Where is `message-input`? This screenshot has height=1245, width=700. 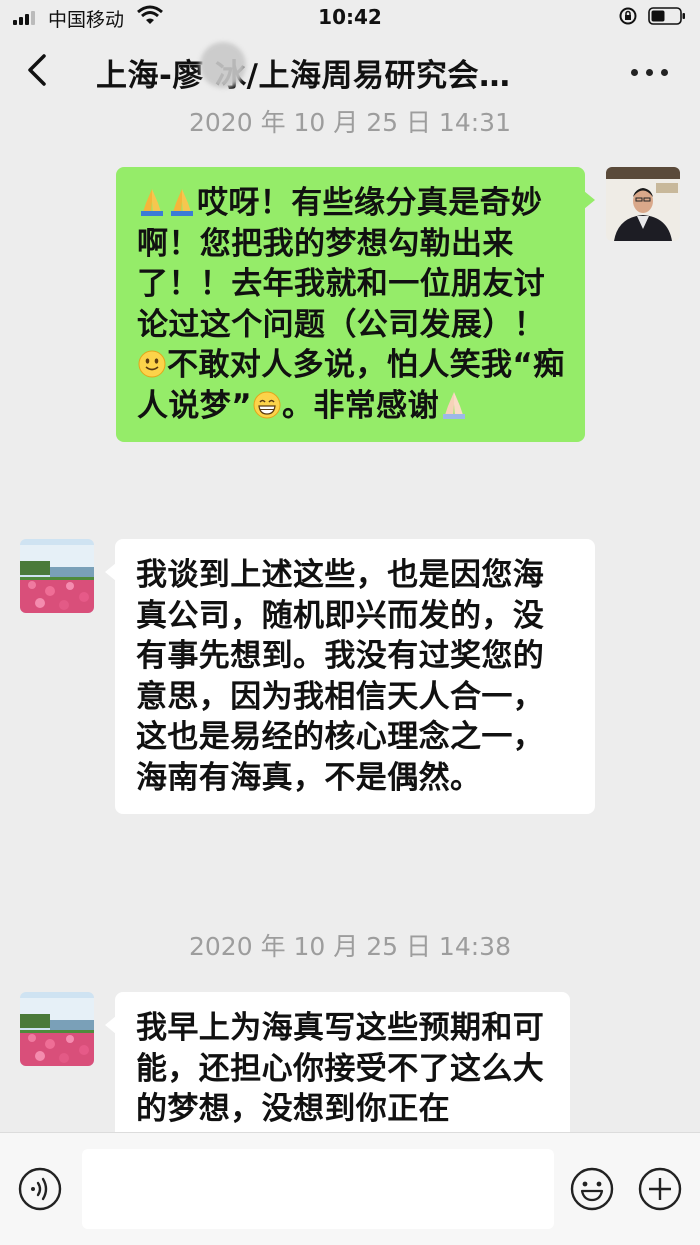 message-input is located at coordinates (318, 1189).